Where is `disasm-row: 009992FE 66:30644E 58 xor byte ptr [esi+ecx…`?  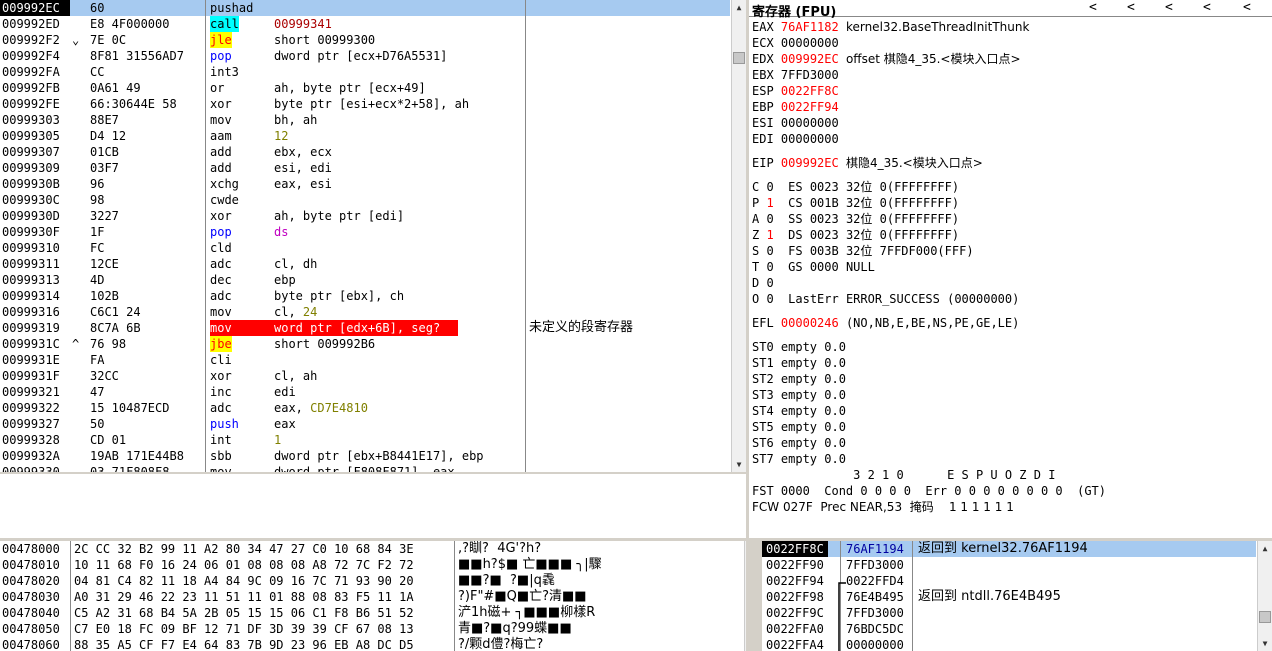
disasm-row: 009992FE 66:30644E 58 xor byte ptr [esi+ecx… is located at coordinates (365, 104).